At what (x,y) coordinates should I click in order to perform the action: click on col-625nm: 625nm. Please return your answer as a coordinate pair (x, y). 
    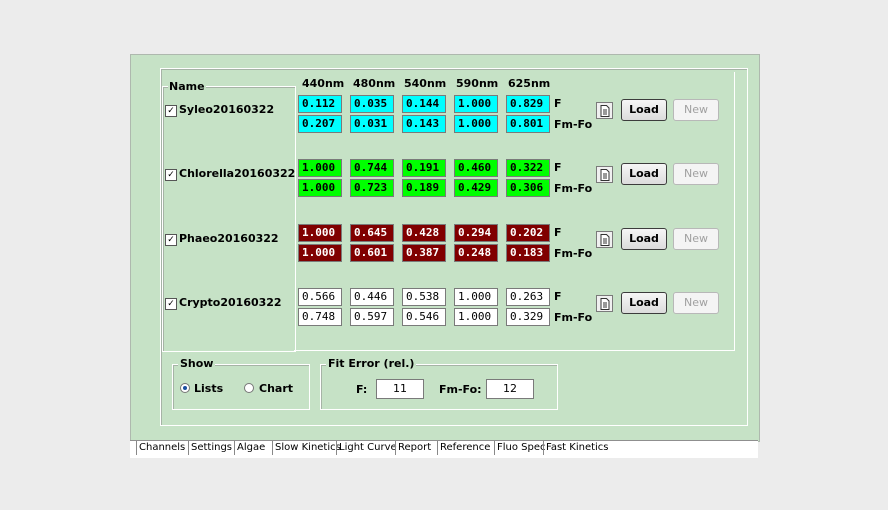
    Looking at the image, I should click on (529, 83).